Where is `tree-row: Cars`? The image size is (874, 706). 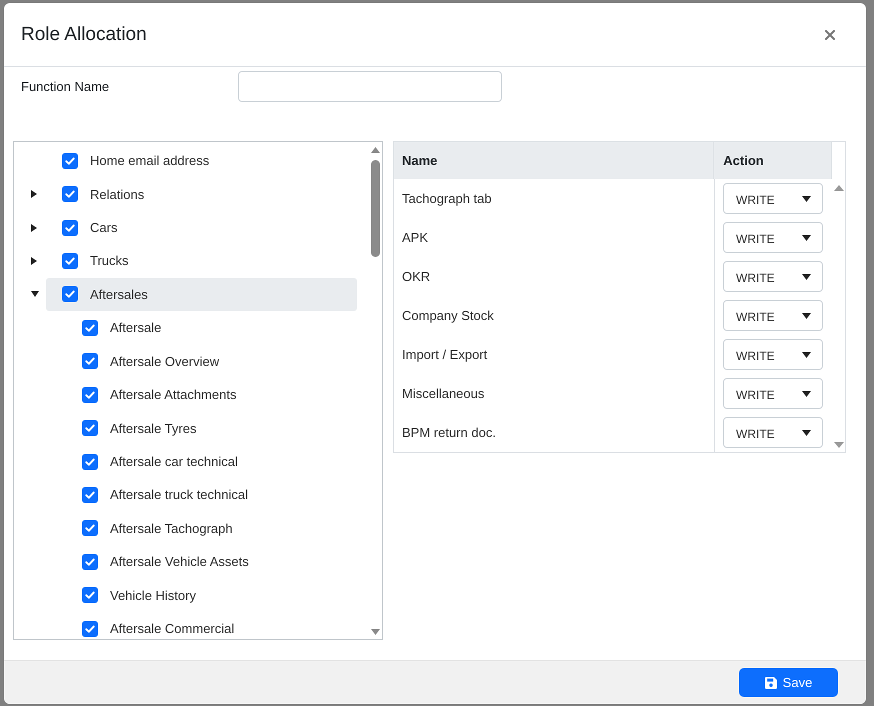
tree-row: Cars is located at coordinates (201, 227).